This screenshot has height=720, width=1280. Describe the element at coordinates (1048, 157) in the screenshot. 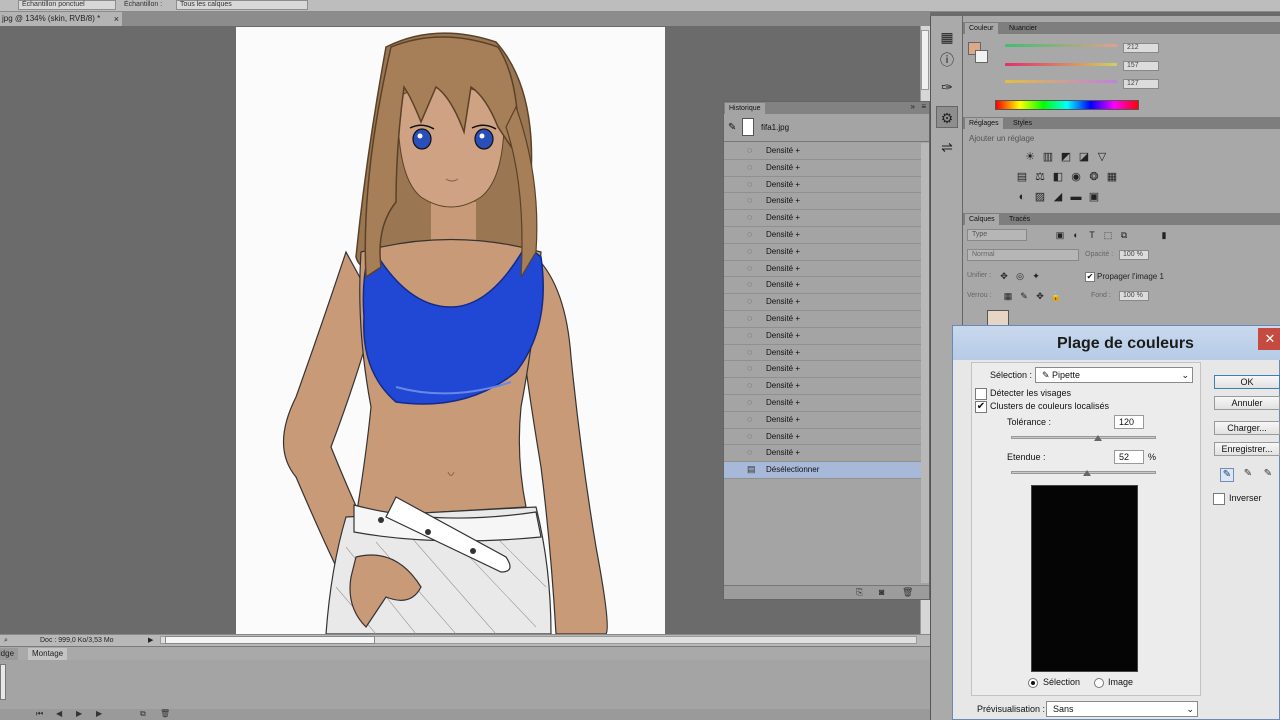

I see `levels-icon: ▥` at that location.